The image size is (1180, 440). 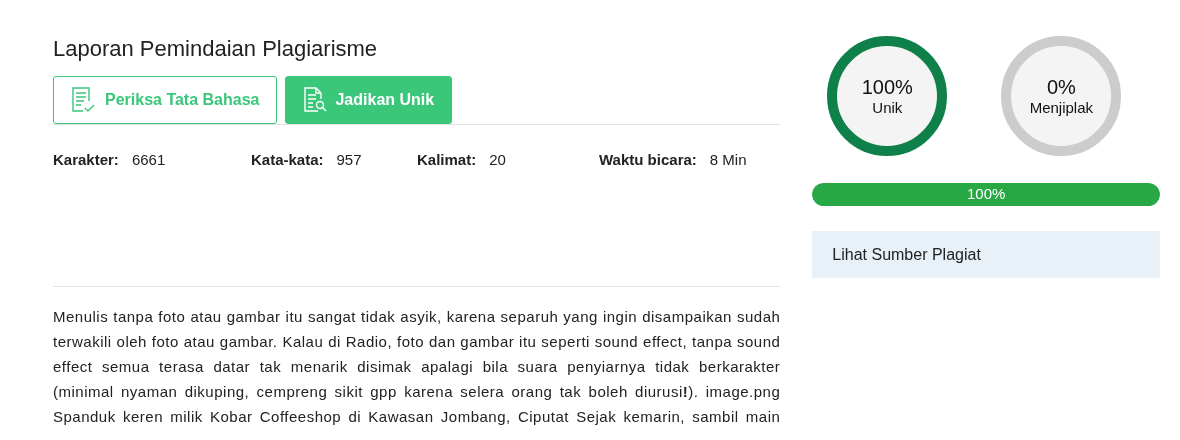 What do you see at coordinates (86, 160) in the screenshot?
I see `stat-label: Karakter:` at bounding box center [86, 160].